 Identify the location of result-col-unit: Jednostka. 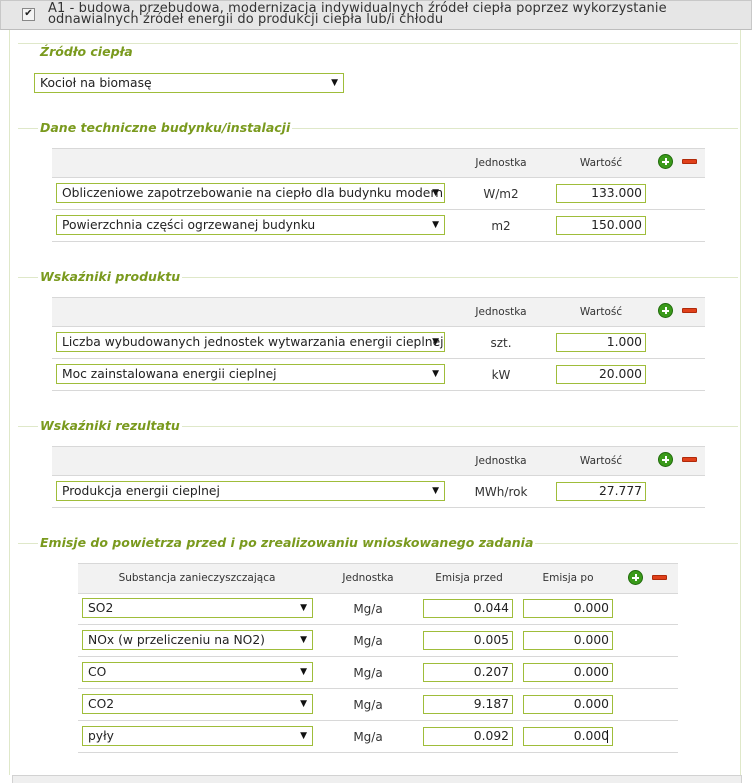
(501, 461).